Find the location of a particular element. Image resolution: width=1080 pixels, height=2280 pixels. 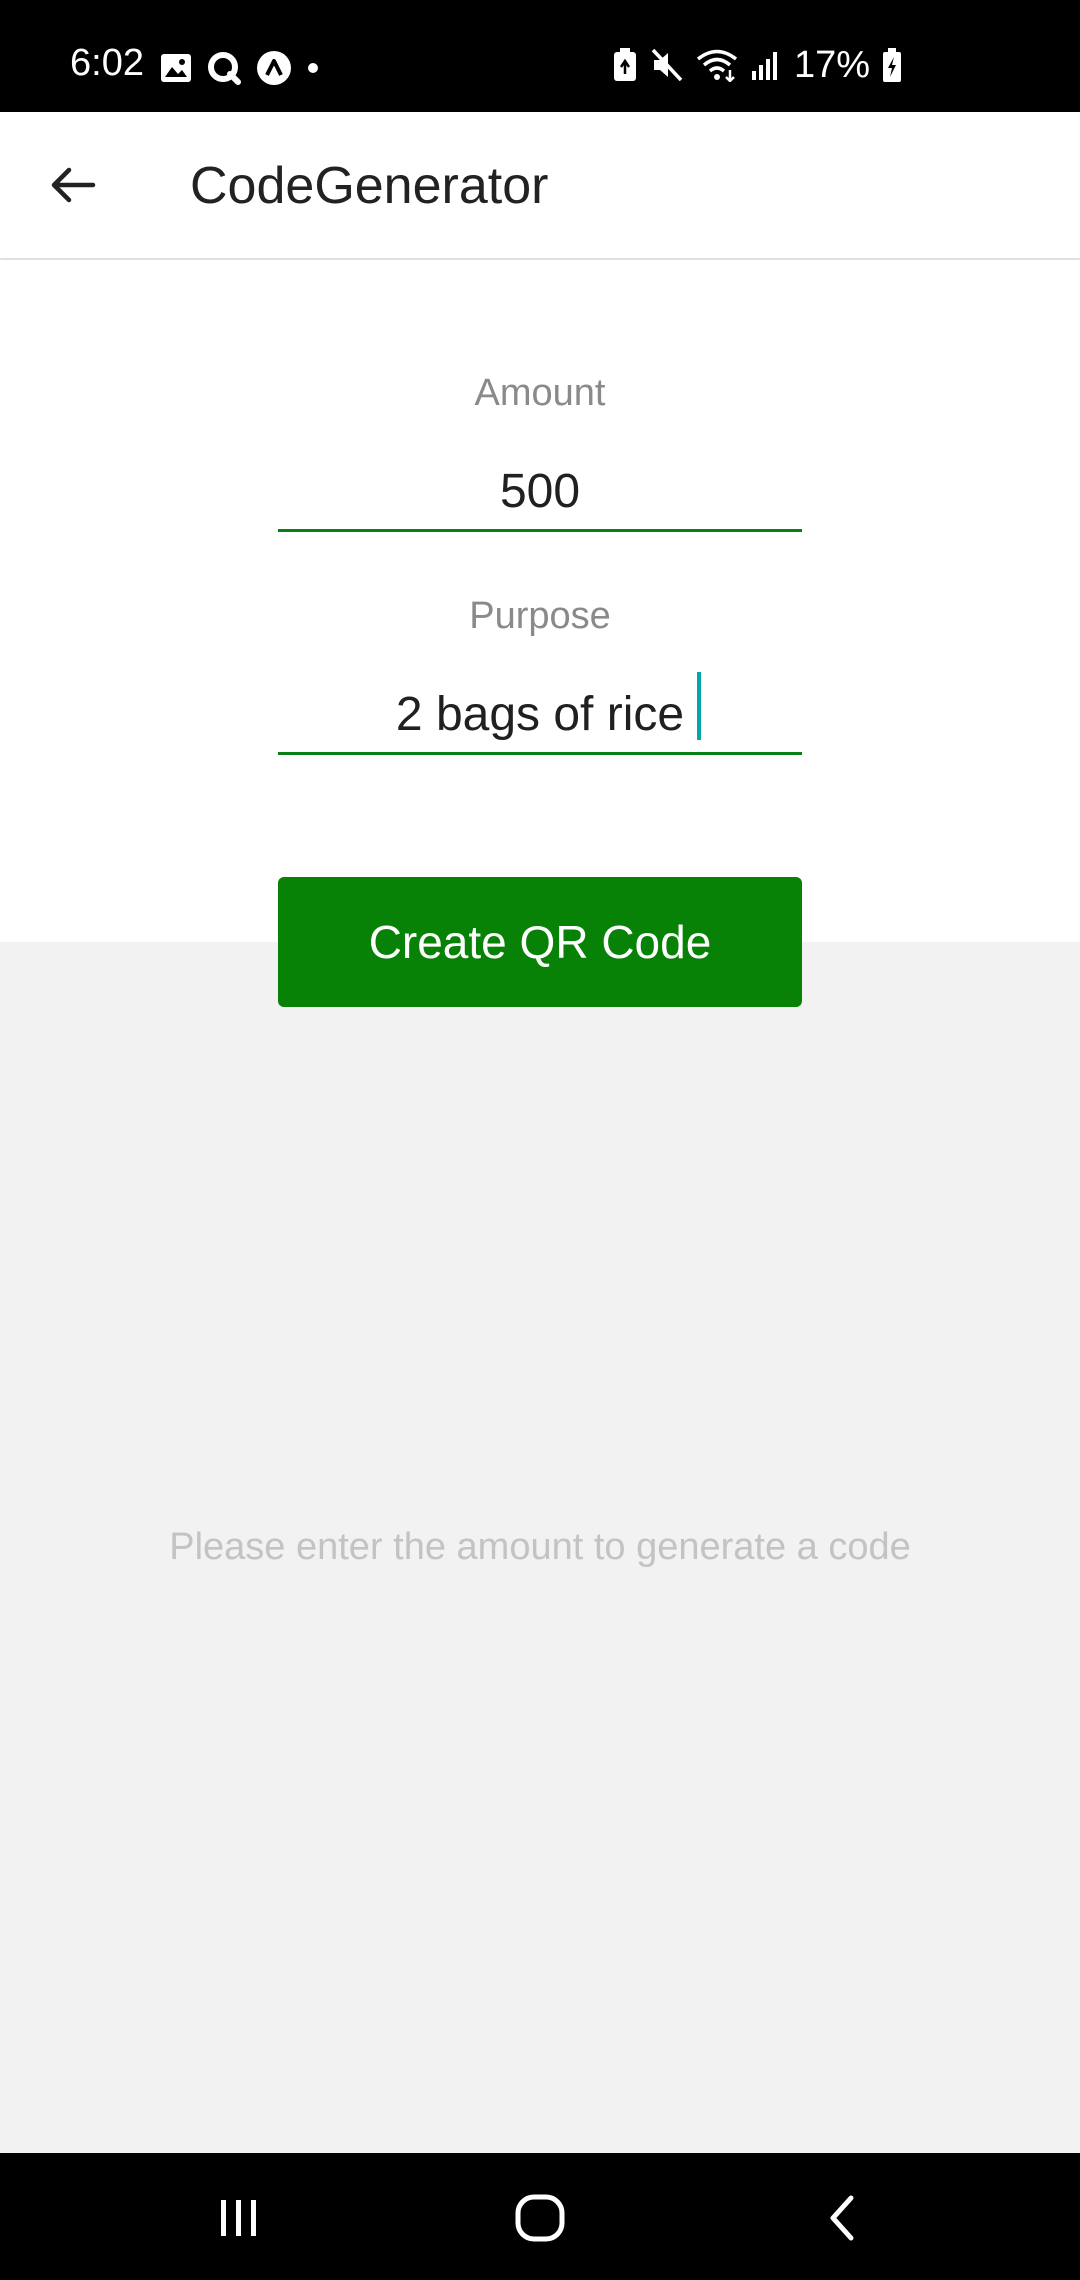

text-caret is located at coordinates (699, 706).